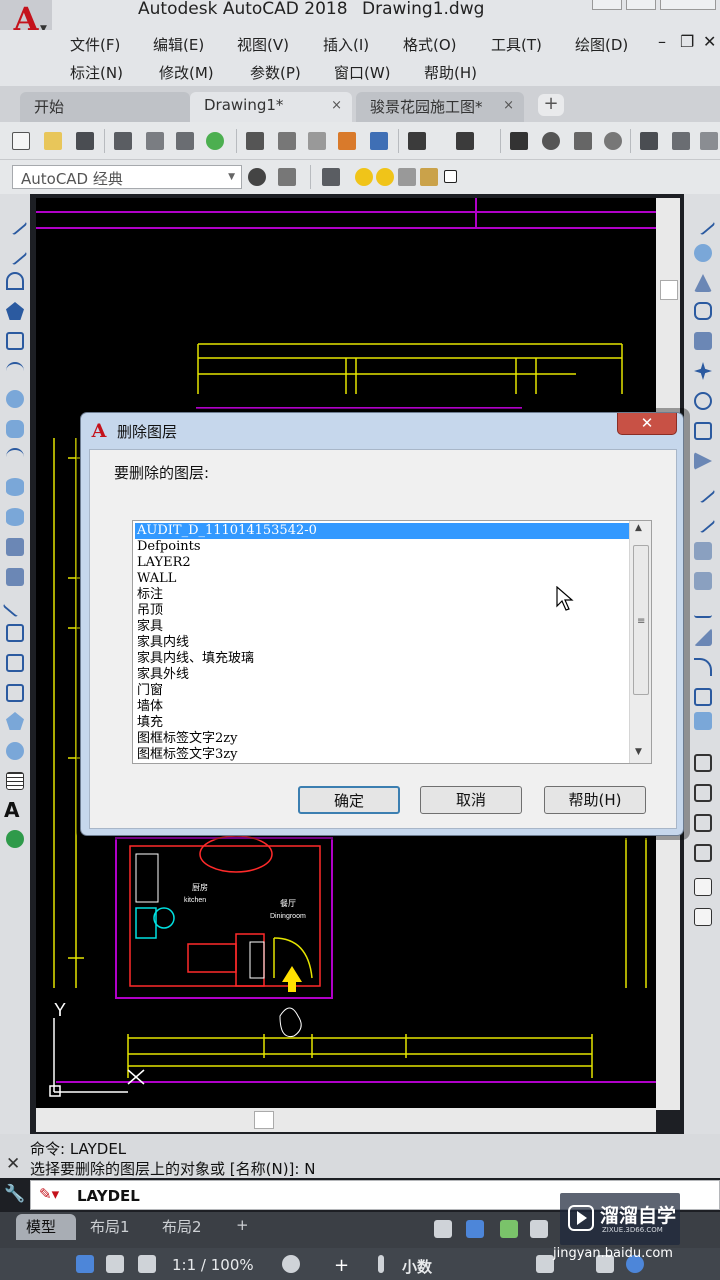 The image size is (720, 1280). I want to click on horizontal-scrollbar, so click(346, 1120).